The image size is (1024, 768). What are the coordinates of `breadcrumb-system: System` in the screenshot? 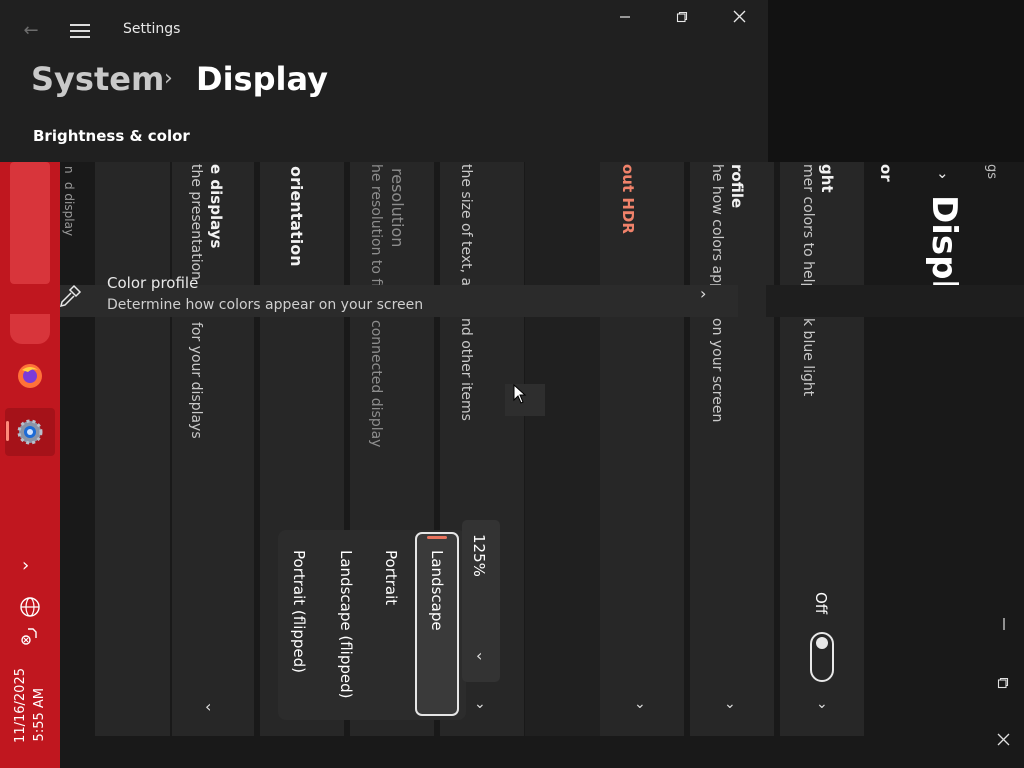 It's located at (97, 79).